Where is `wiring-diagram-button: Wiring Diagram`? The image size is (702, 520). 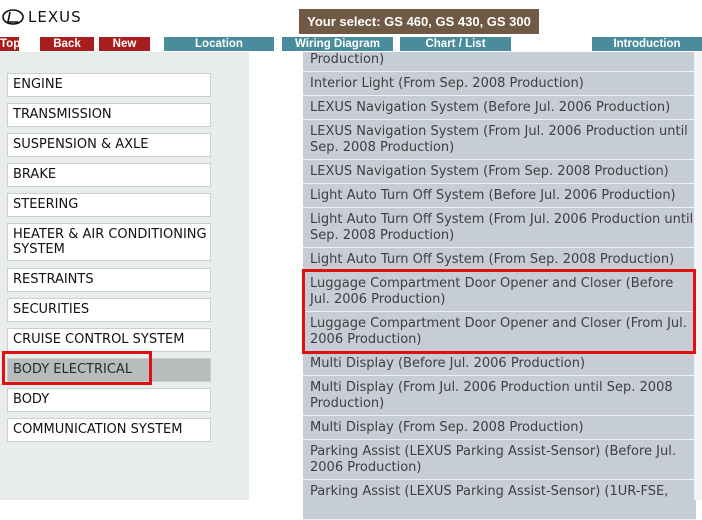 wiring-diagram-button: Wiring Diagram is located at coordinates (337, 44).